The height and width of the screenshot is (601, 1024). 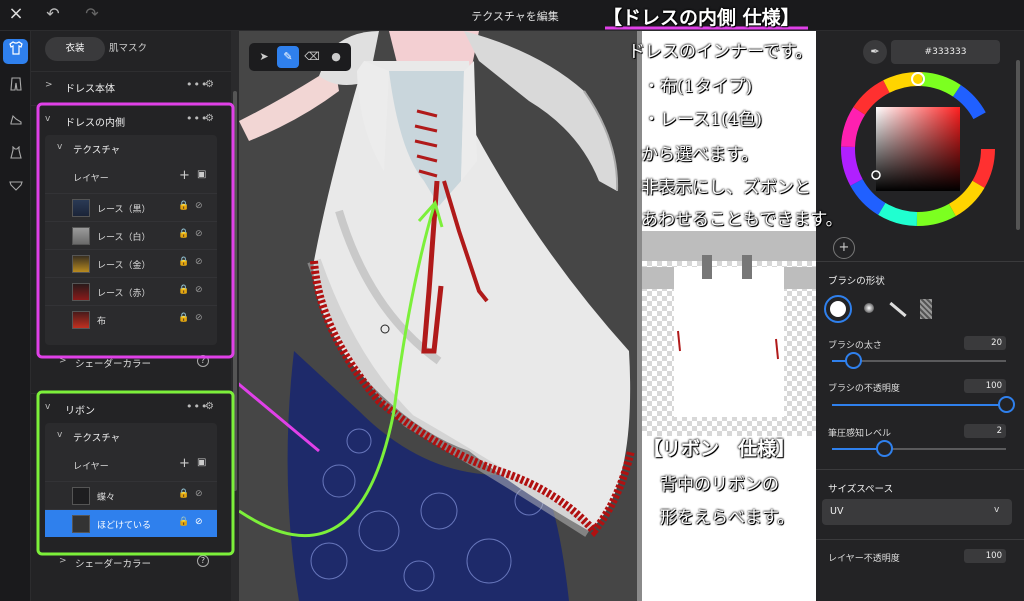 What do you see at coordinates (703, 120) in the screenshot?
I see `annotation-inner-line: ・レース1(4色)` at bounding box center [703, 120].